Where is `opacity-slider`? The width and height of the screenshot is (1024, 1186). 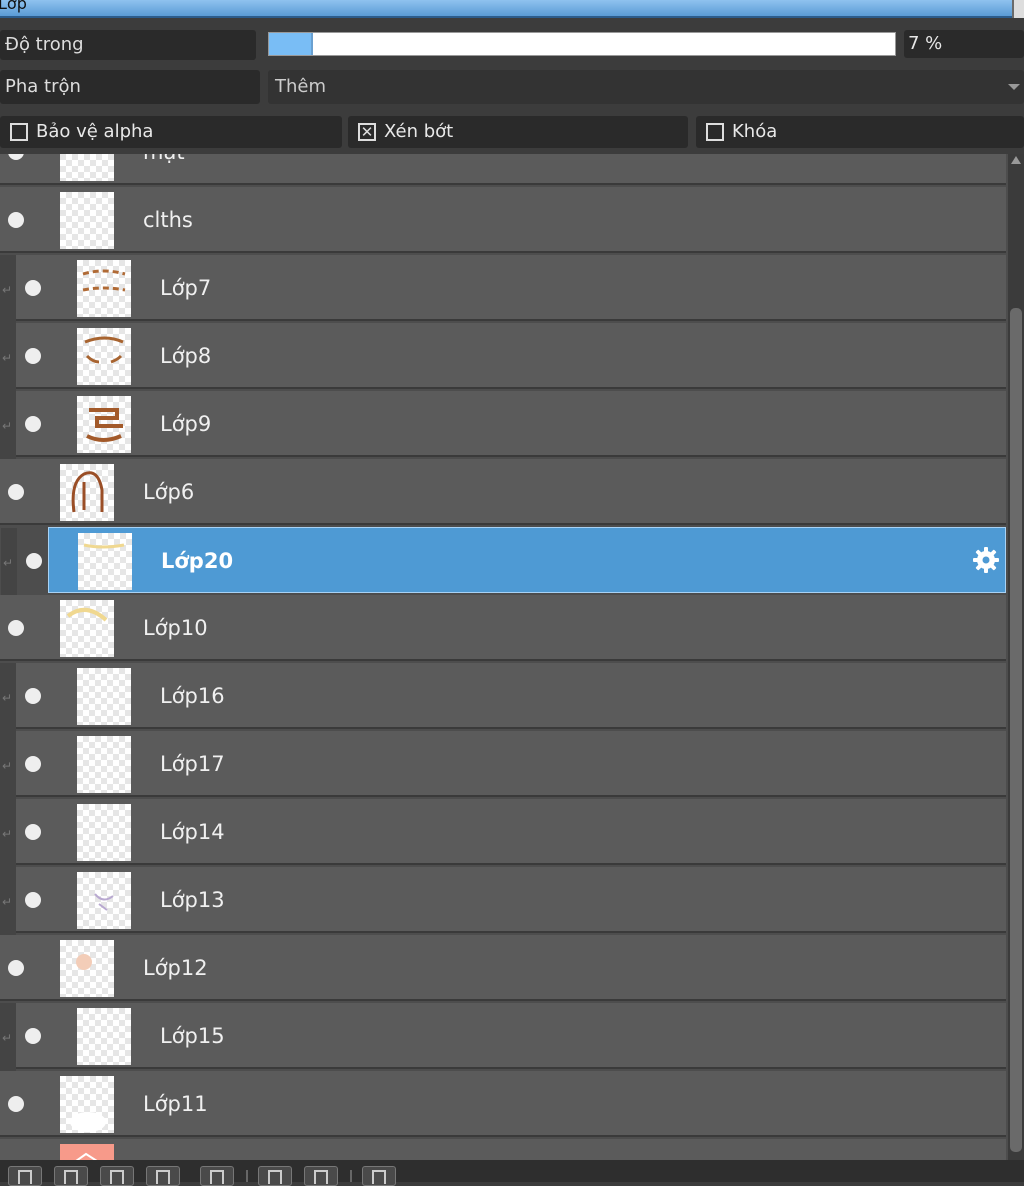
opacity-slider is located at coordinates (582, 44).